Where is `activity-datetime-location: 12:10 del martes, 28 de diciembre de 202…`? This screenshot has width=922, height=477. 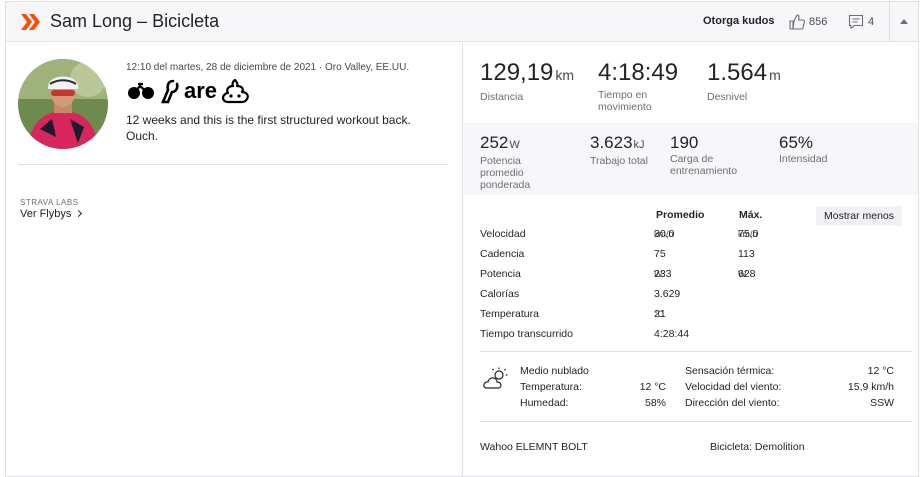
activity-datetime-location: 12:10 del martes, 28 de diciembre de 202… is located at coordinates (268, 67).